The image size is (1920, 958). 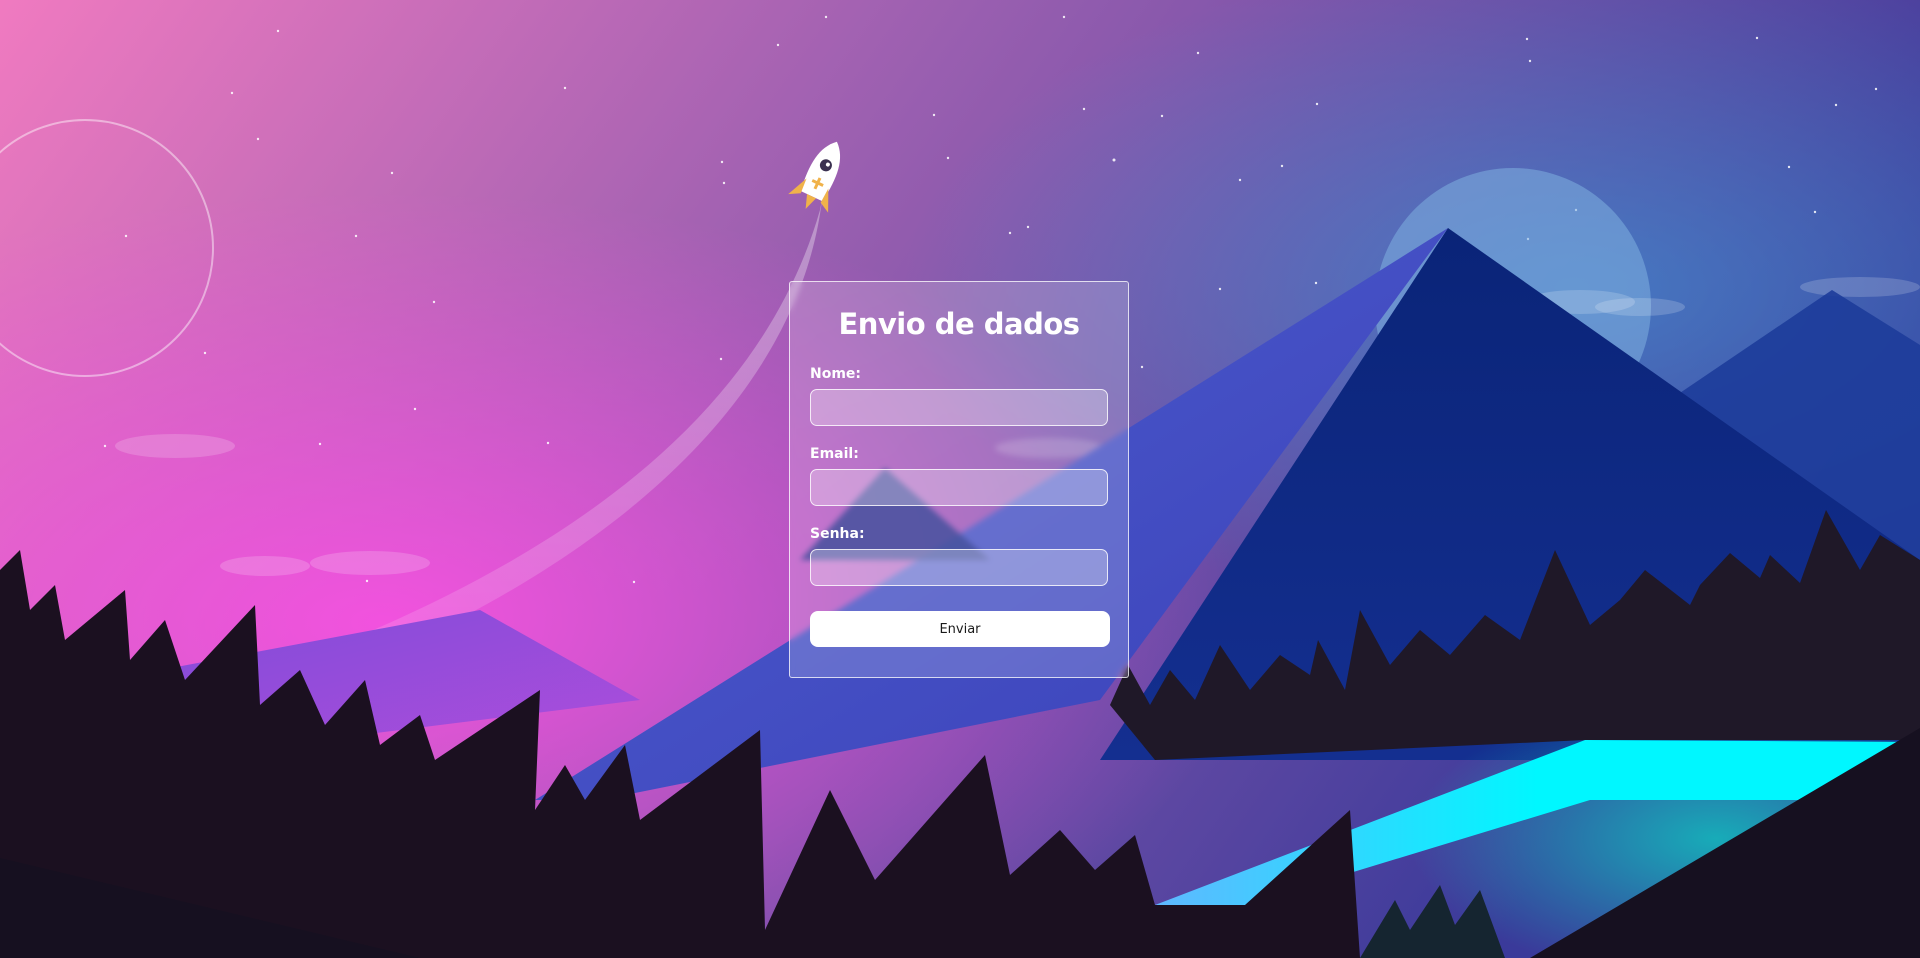 I want to click on password-input, so click(x=959, y=567).